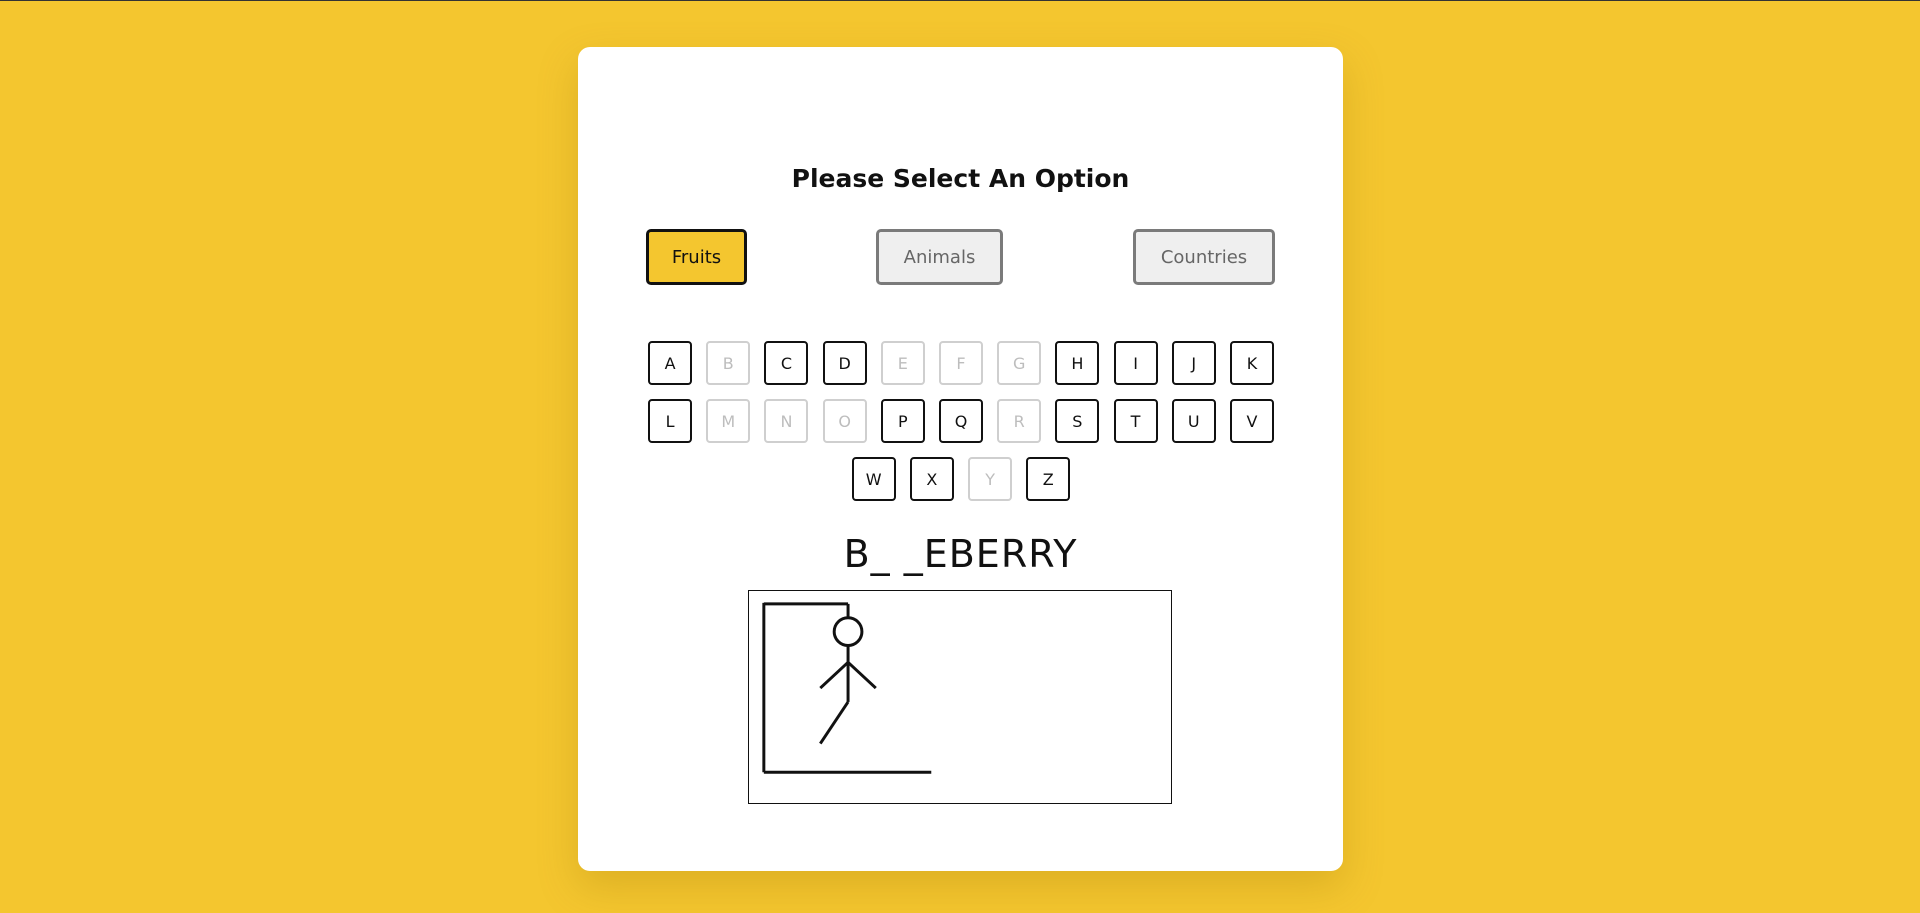  Describe the element at coordinates (1019, 363) in the screenshot. I see `letter-button-g: G` at that location.